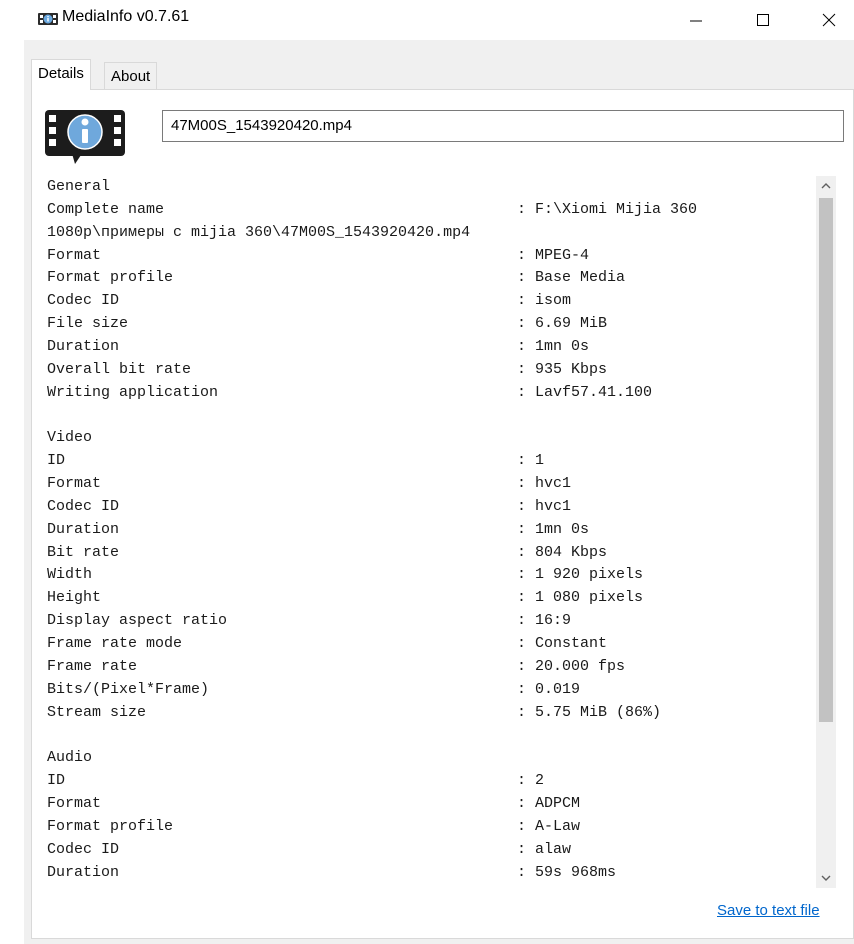 This screenshot has height=944, width=854. Describe the element at coordinates (309, 850) in the screenshot. I see `info-line: Codec ID : alaw` at that location.